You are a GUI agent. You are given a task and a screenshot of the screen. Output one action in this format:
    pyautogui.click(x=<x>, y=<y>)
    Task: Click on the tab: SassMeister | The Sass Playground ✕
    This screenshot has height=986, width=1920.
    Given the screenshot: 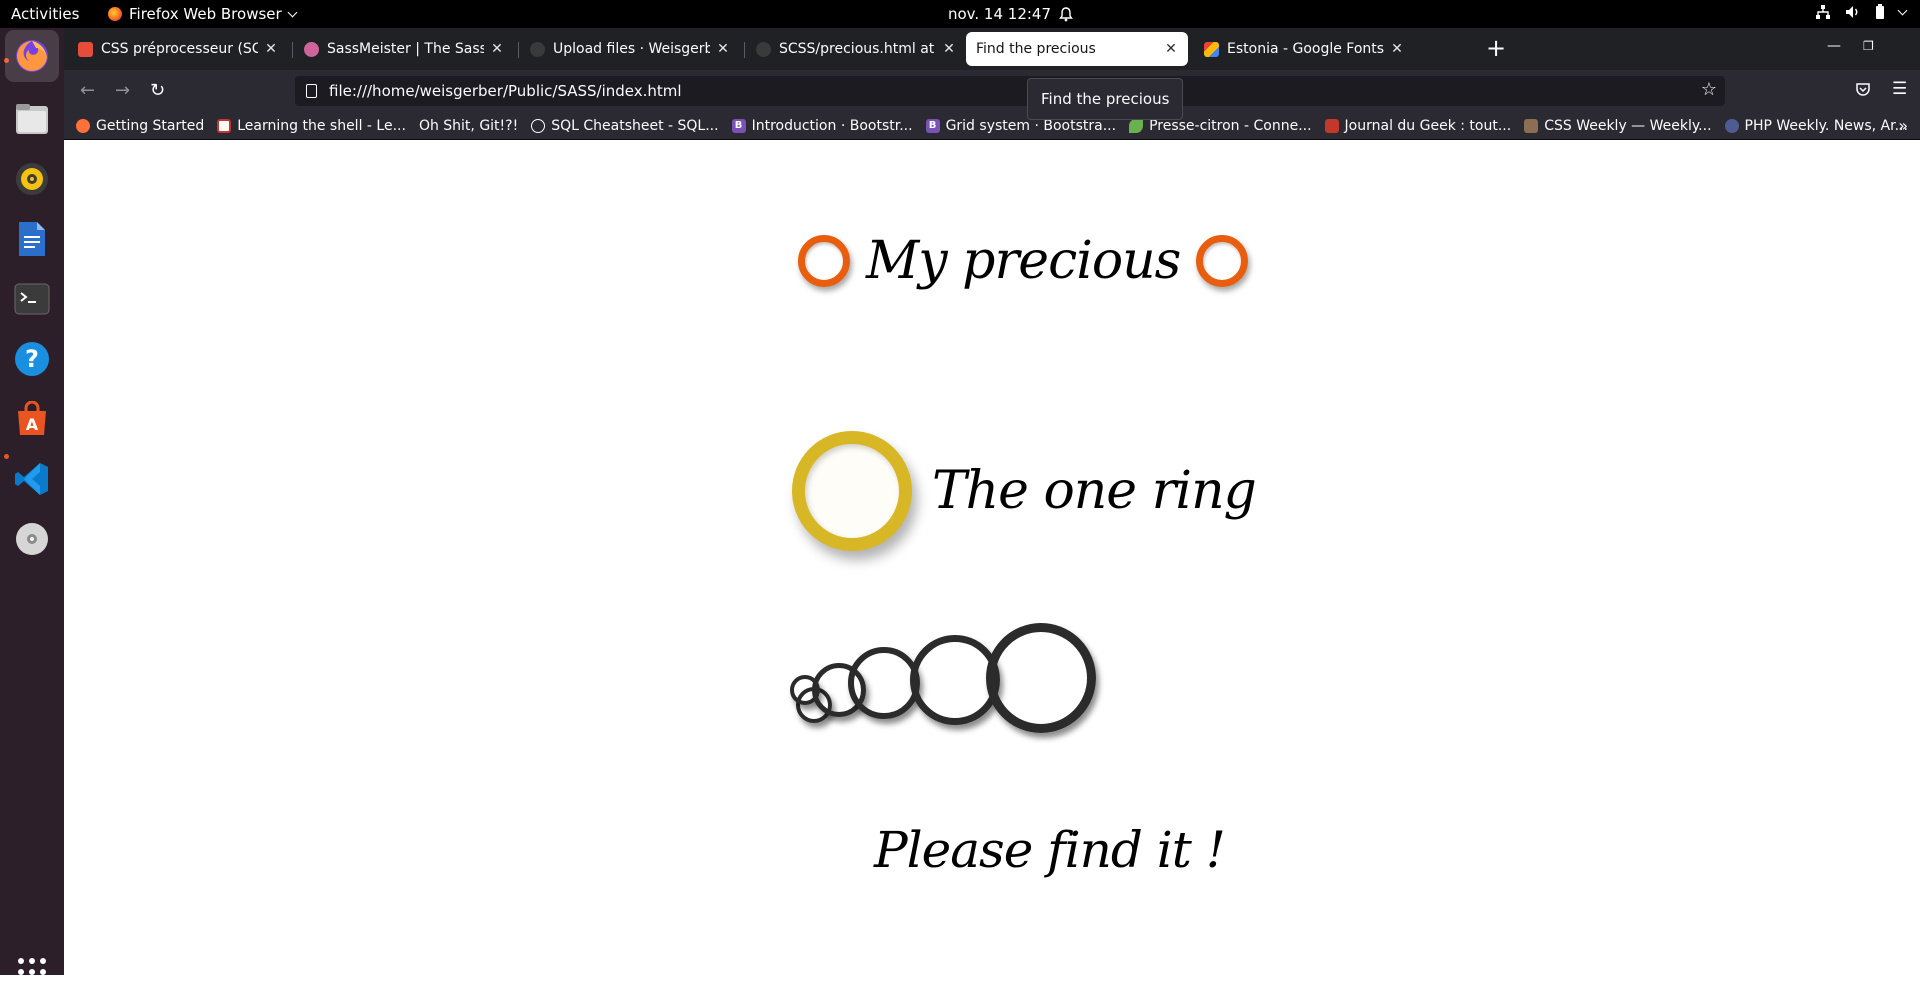 What is the action you would take?
    pyautogui.click(x=404, y=49)
    